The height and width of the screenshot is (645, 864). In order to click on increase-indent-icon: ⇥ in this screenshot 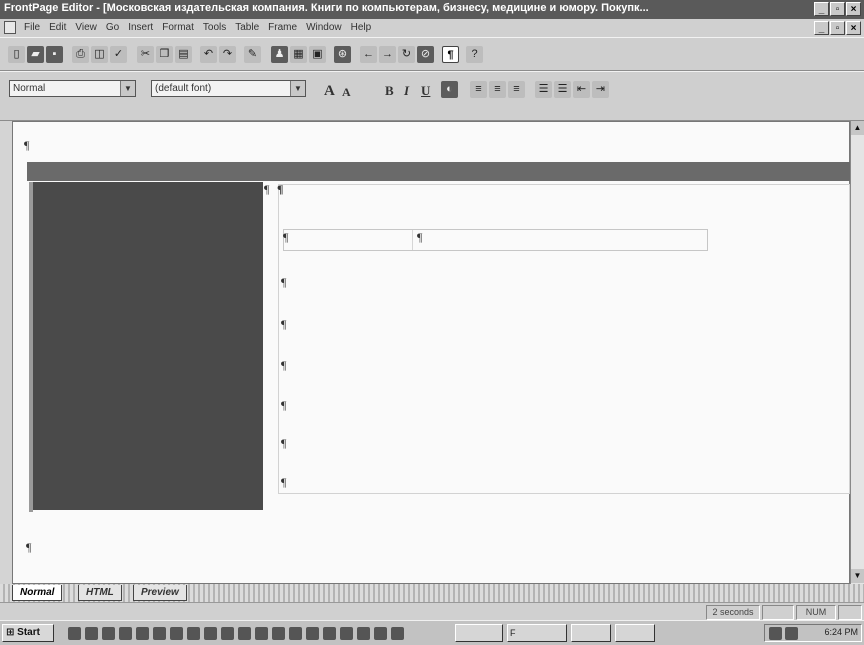, I will do `click(600, 89)`.